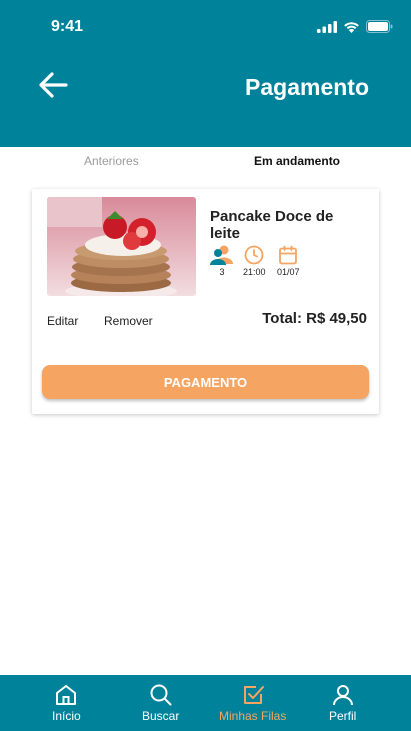  Describe the element at coordinates (62, 321) in the screenshot. I see `edit-button: Editar` at that location.